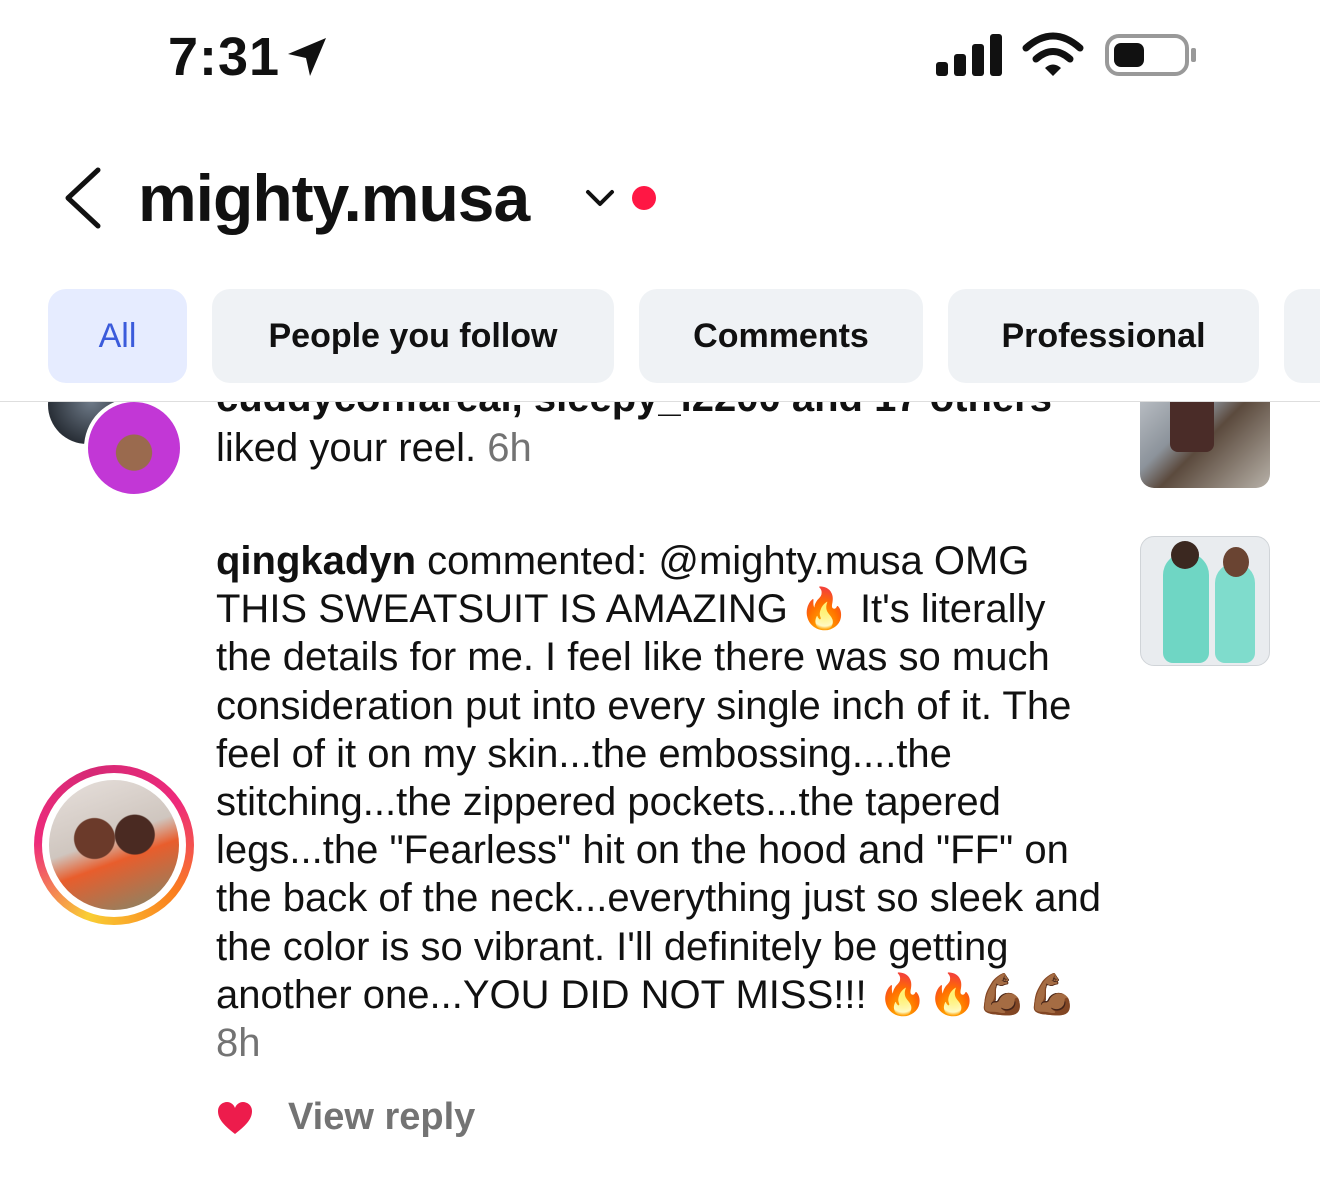  Describe the element at coordinates (644, 198) in the screenshot. I see `unread-dot` at that location.